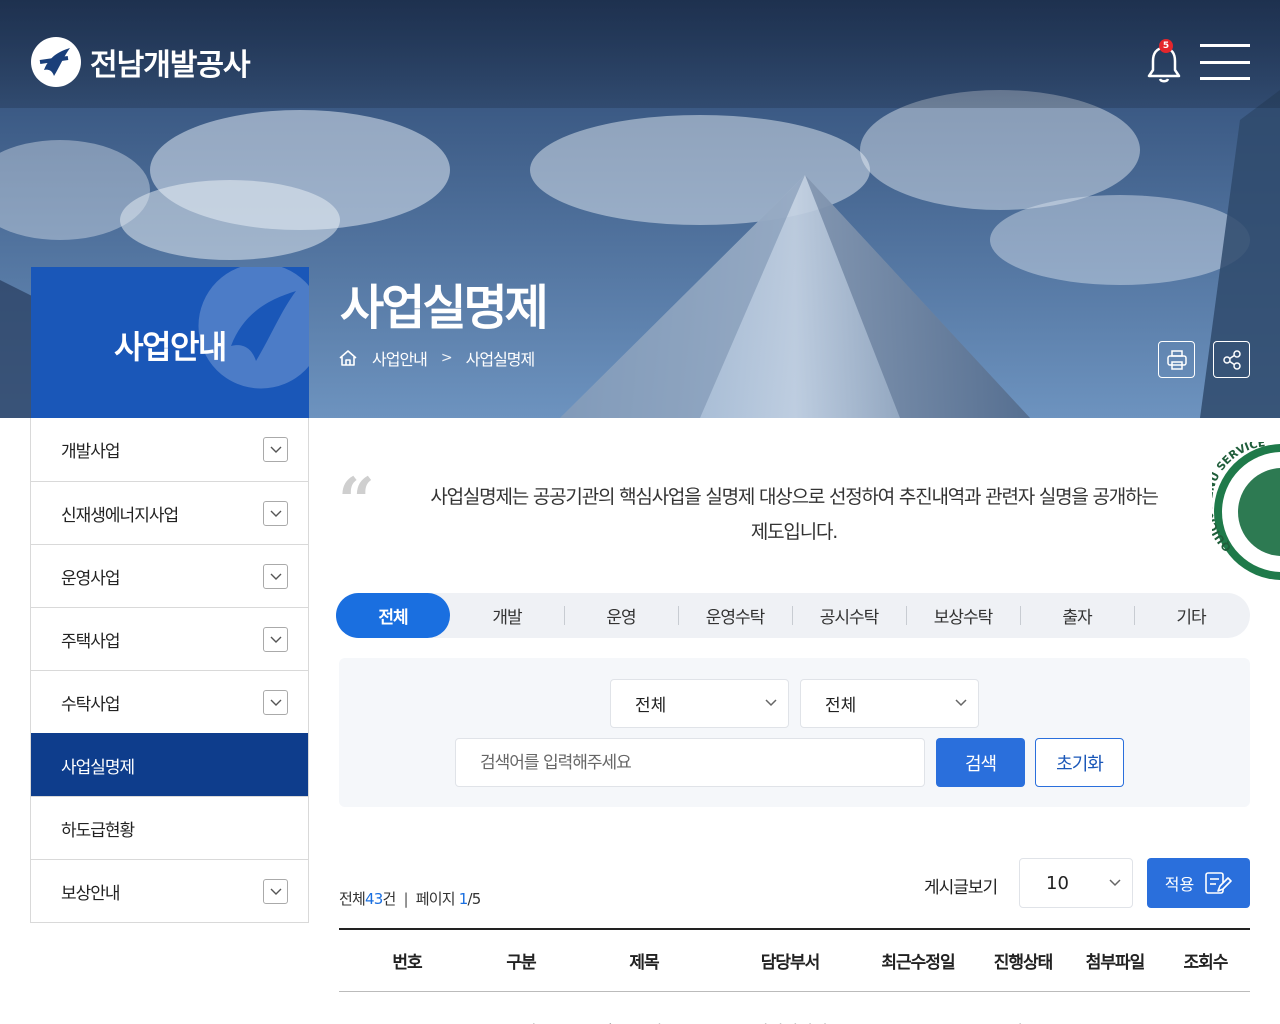  What do you see at coordinates (169, 449) in the screenshot?
I see `sidebar-item-development: 개발사업` at bounding box center [169, 449].